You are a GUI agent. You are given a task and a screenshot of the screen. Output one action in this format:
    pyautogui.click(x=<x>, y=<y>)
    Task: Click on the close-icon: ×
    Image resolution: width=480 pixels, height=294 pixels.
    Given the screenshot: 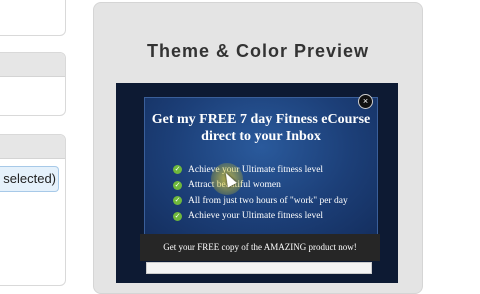 What is the action you would take?
    pyautogui.click(x=365, y=101)
    